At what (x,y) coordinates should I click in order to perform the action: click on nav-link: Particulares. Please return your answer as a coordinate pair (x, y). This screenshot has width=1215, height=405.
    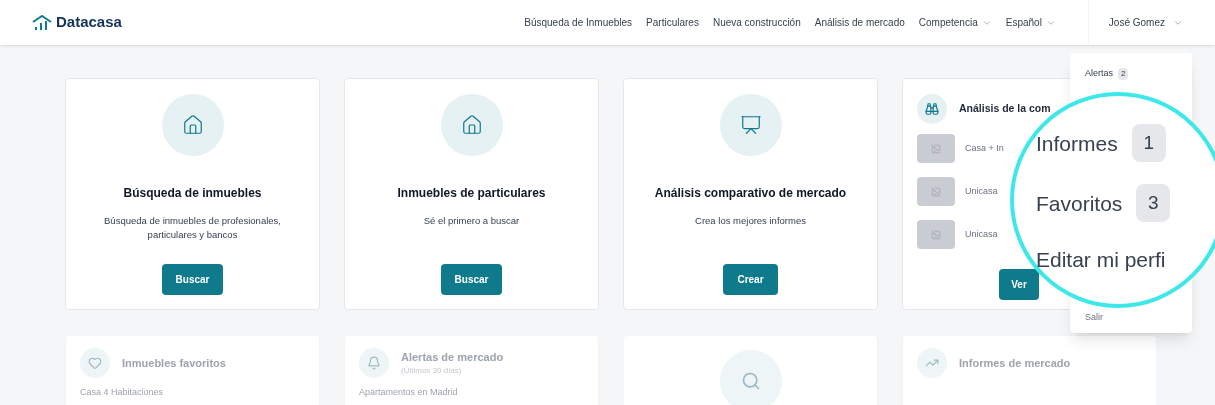
    Looking at the image, I should click on (672, 22).